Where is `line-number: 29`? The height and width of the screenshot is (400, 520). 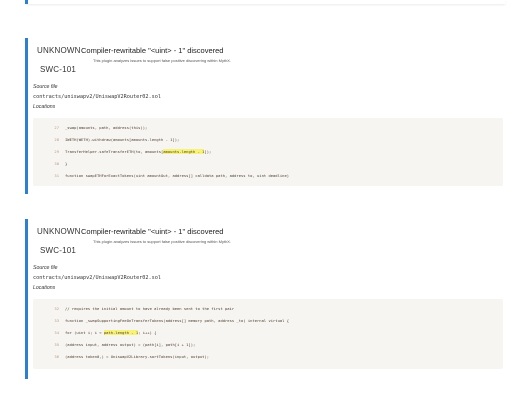 line-number: 29 is located at coordinates (56, 151).